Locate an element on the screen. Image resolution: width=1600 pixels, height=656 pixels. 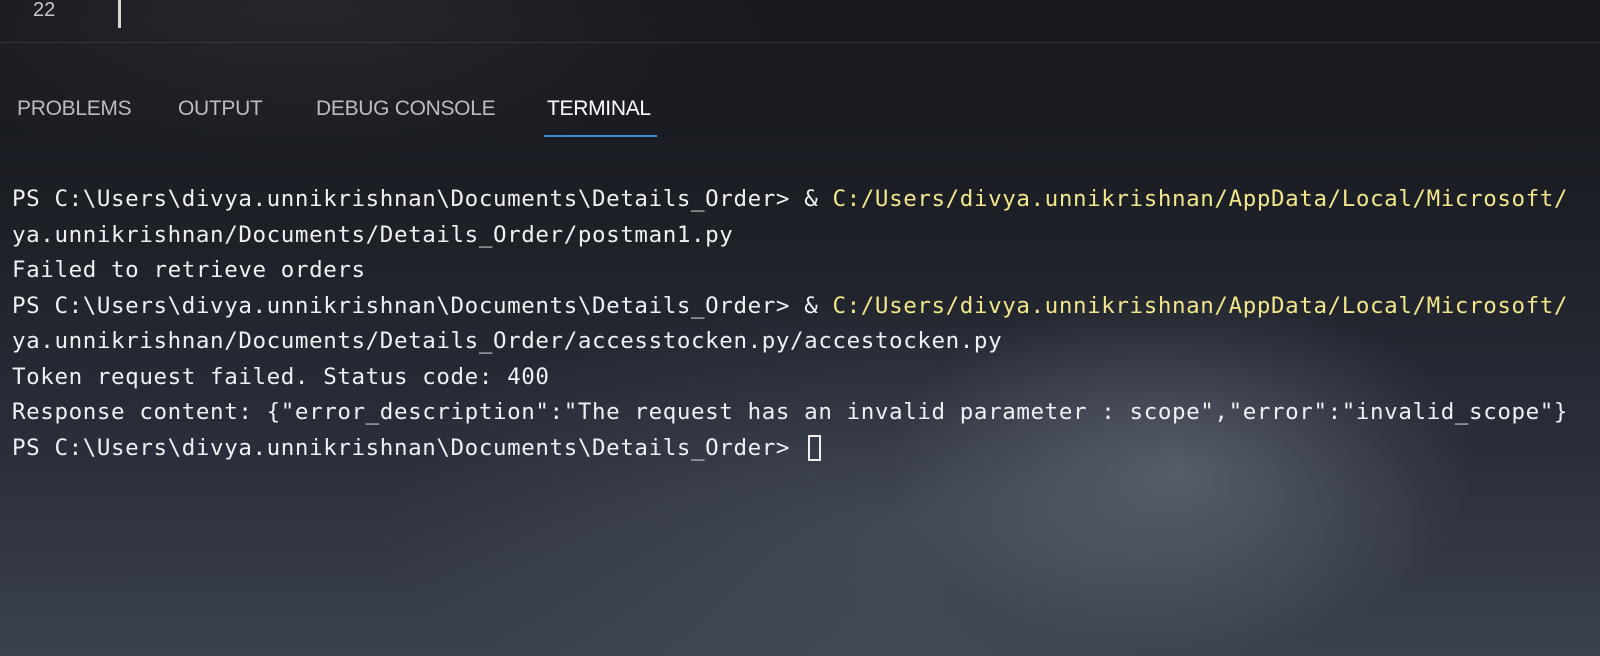
panel-tab-bar: PROBLEMS OUTPUT DEBUG CONSOLE TERMINAL is located at coordinates (800, 117).